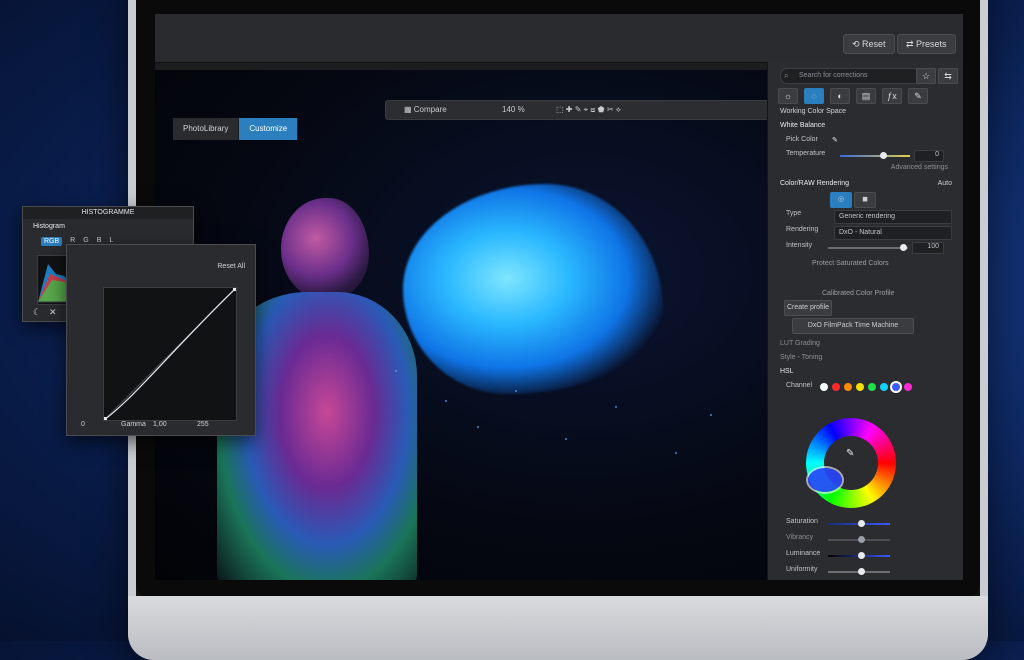  I want to click on saturation-slider, so click(859, 523).